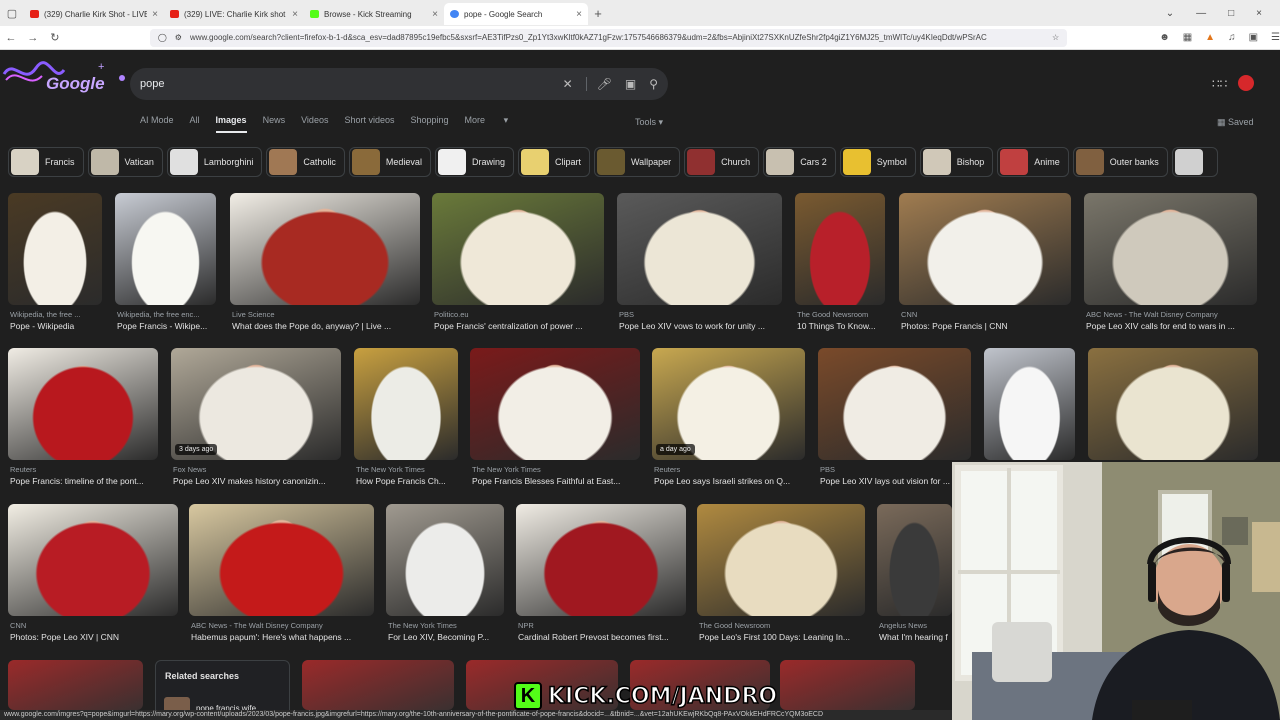 The width and height of the screenshot is (1280, 720). I want to click on time-badge: a day ago, so click(675, 449).